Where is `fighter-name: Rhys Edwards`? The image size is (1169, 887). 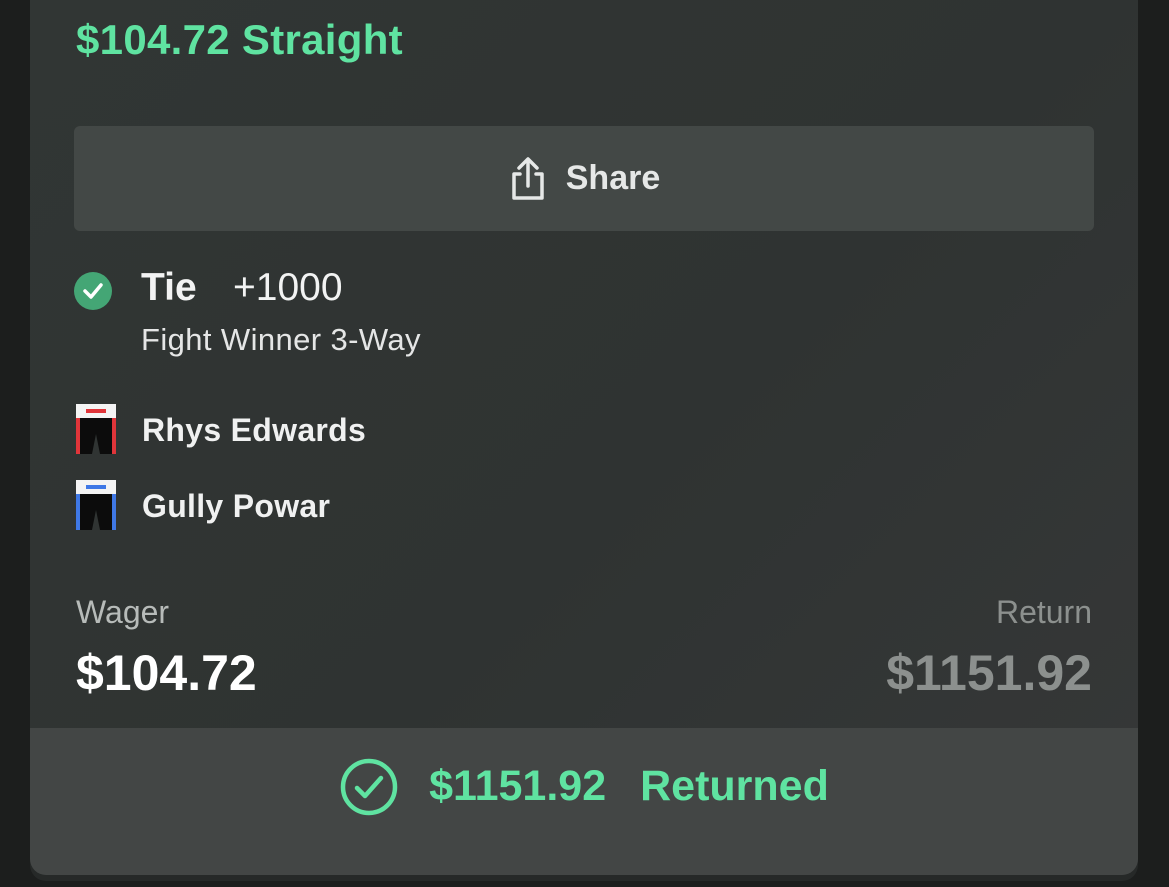
fighter-name: Rhys Edwards is located at coordinates (254, 429).